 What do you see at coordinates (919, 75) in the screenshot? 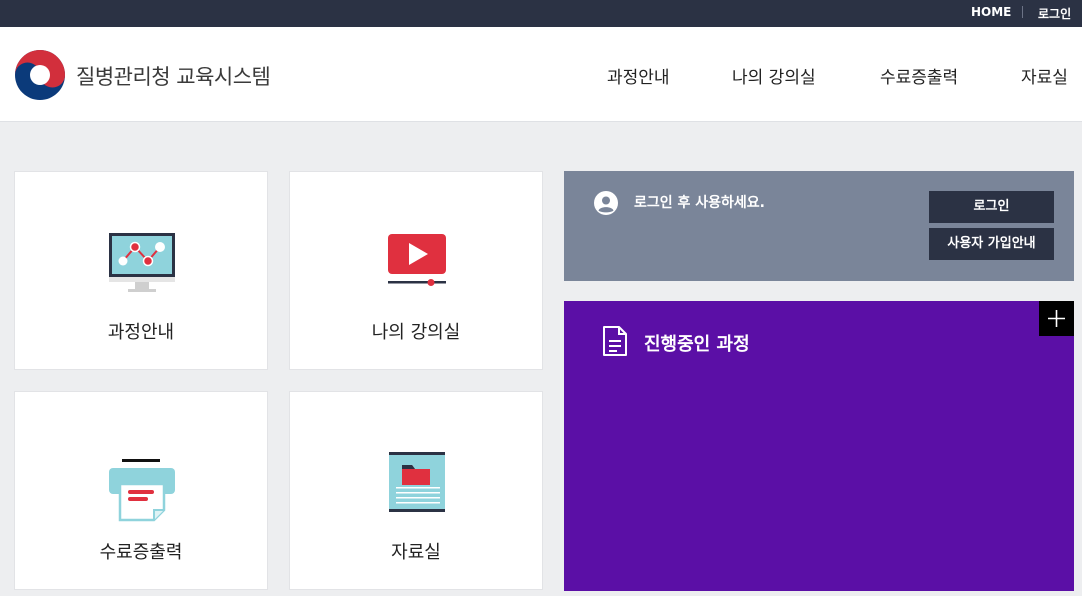
I see `nav-certificate-print: 수료증출력` at bounding box center [919, 75].